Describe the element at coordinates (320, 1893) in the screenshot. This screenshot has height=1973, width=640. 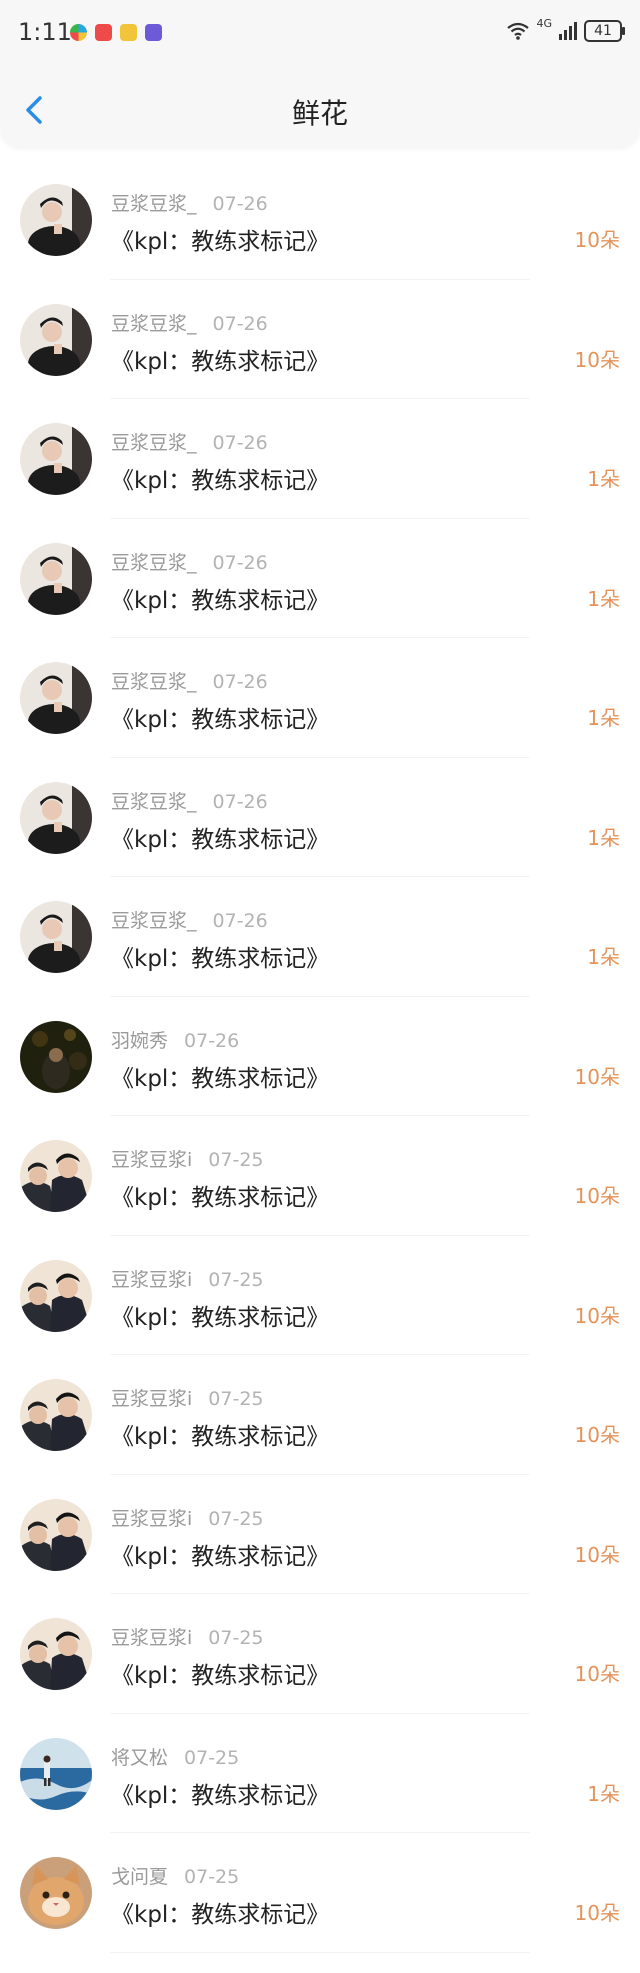
I see `list-item: 戈问夏 07-25 《kpl：教练求标记》 10朵` at that location.